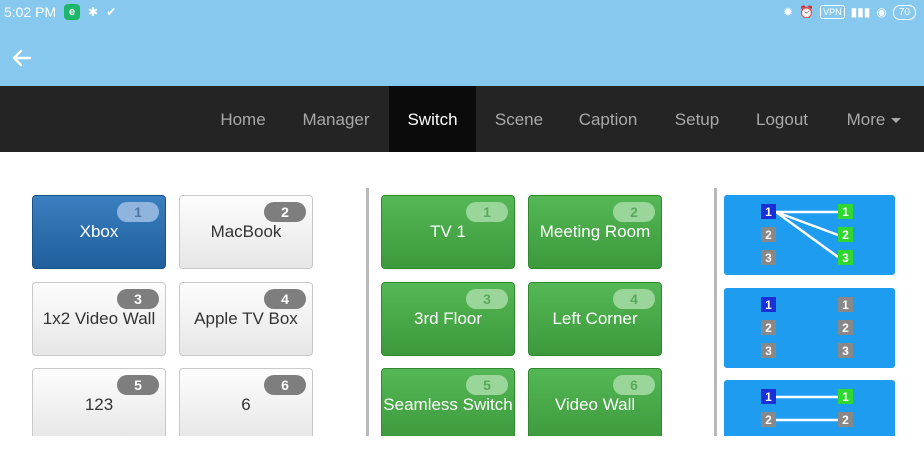 This screenshot has width=924, height=450. What do you see at coordinates (285, 385) in the screenshot?
I see `source-number-badge: 6` at bounding box center [285, 385].